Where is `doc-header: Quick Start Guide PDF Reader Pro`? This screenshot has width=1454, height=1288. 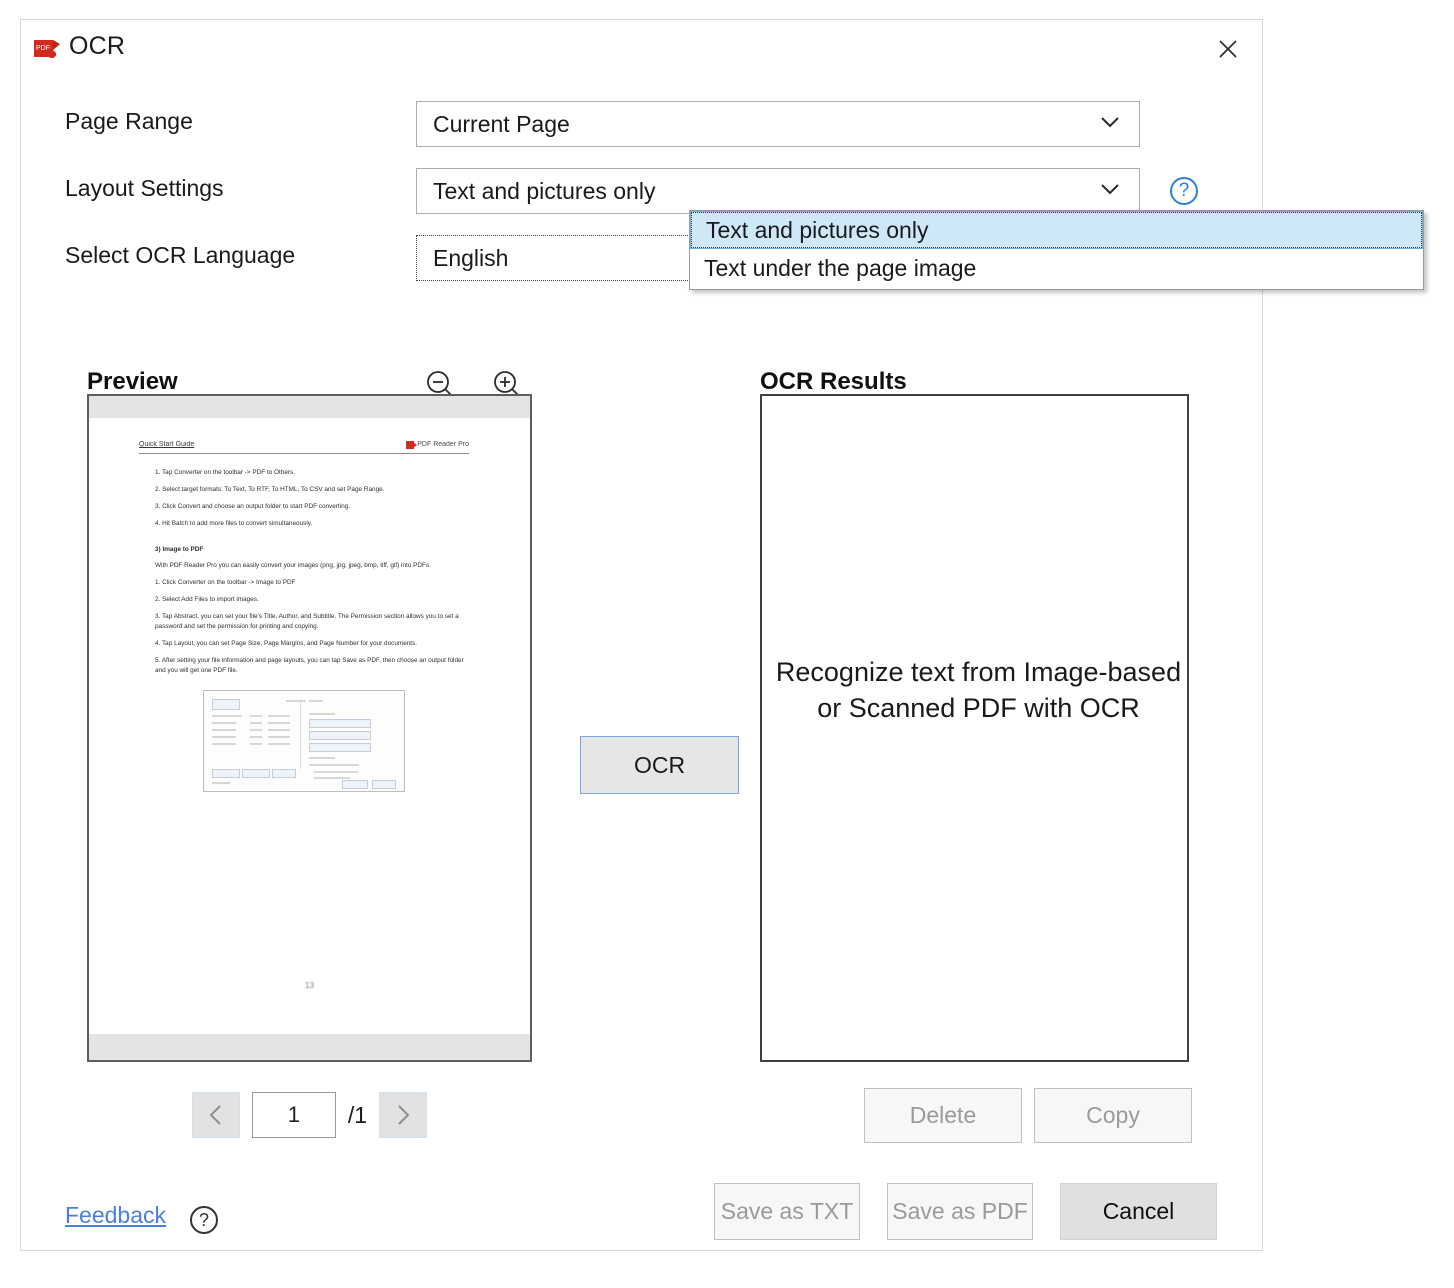 doc-header: Quick Start Guide PDF Reader Pro is located at coordinates (304, 447).